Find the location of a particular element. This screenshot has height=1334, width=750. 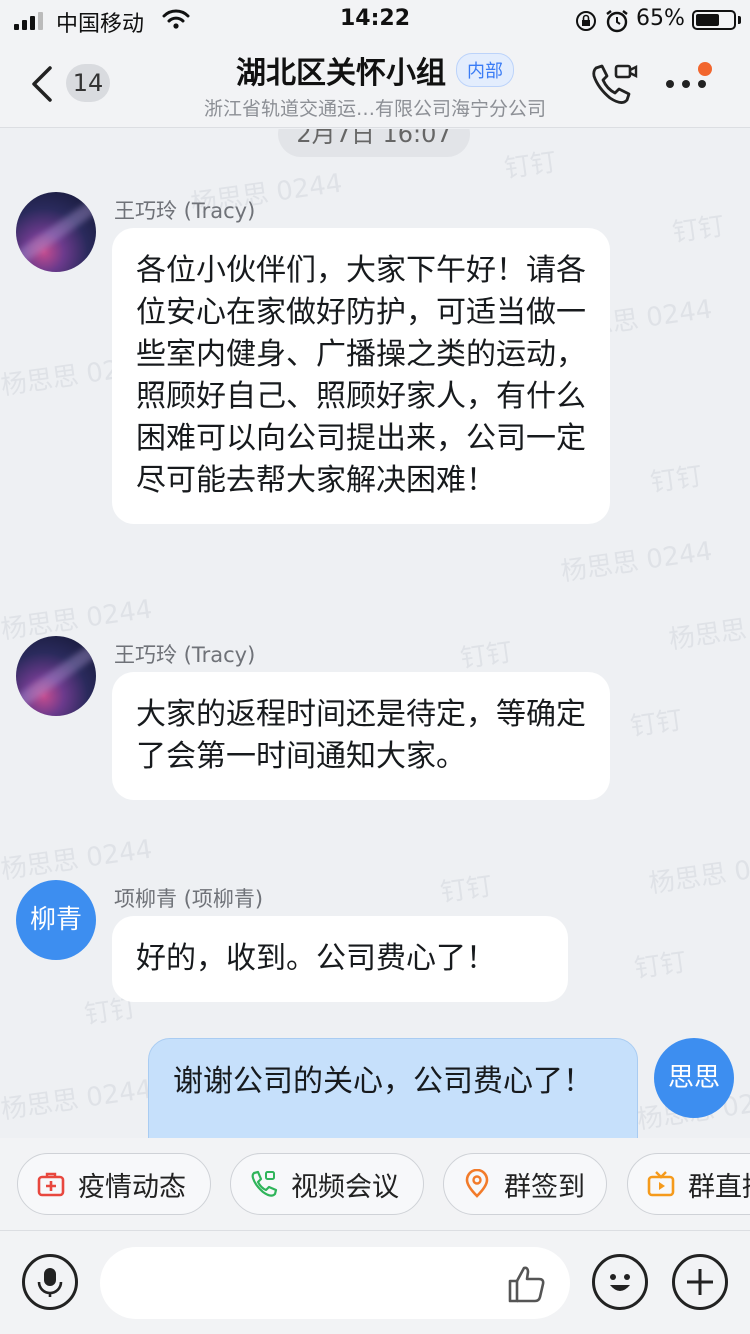

quick-action-label: 视频会议 is located at coordinates (345, 1187).